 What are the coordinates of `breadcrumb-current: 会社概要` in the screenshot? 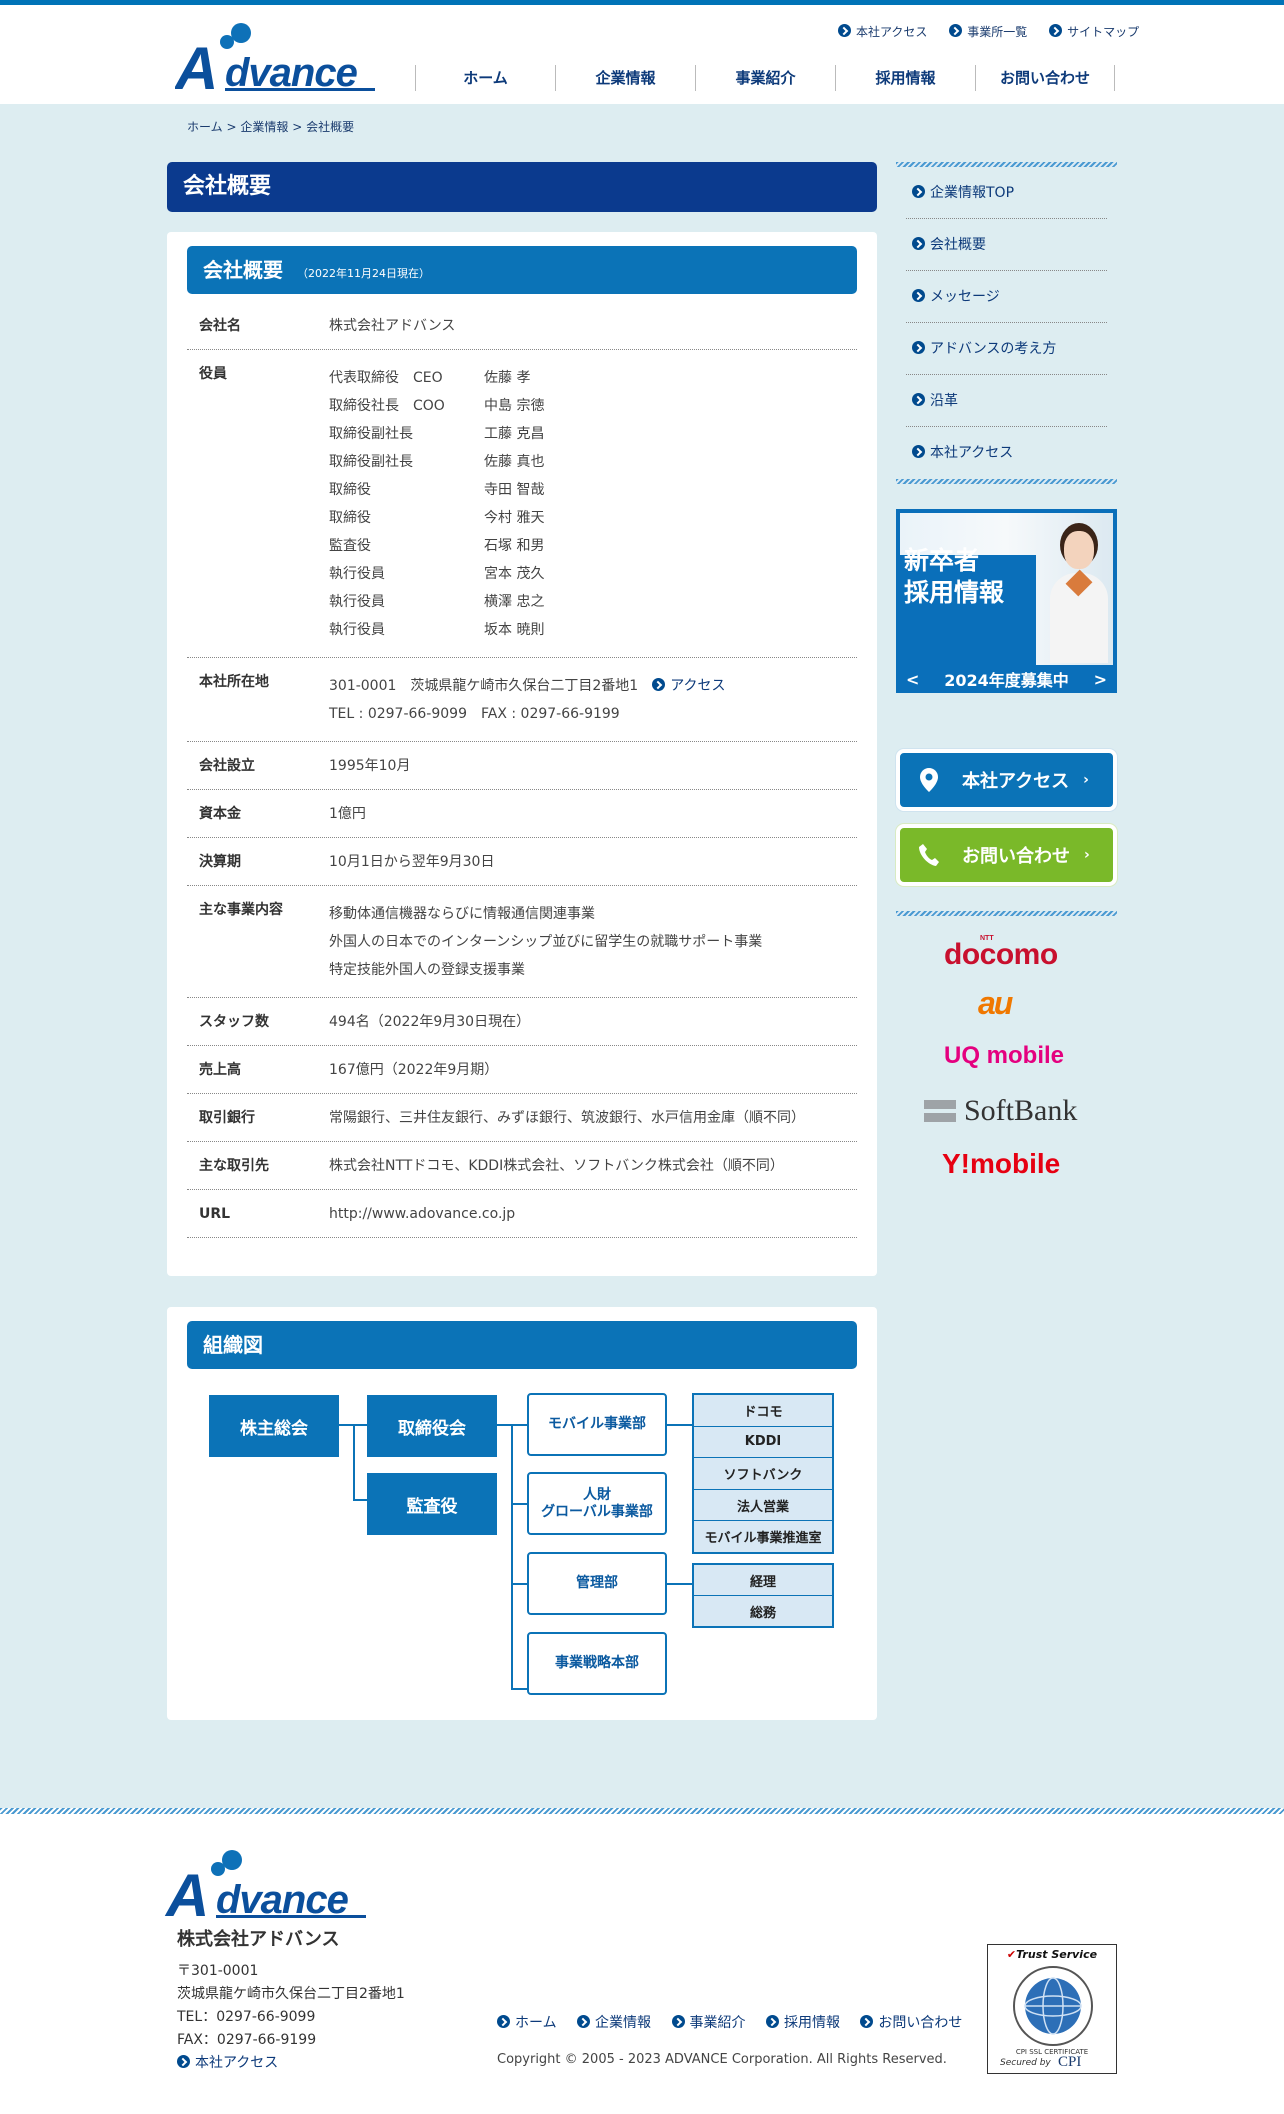 It's located at (330, 127).